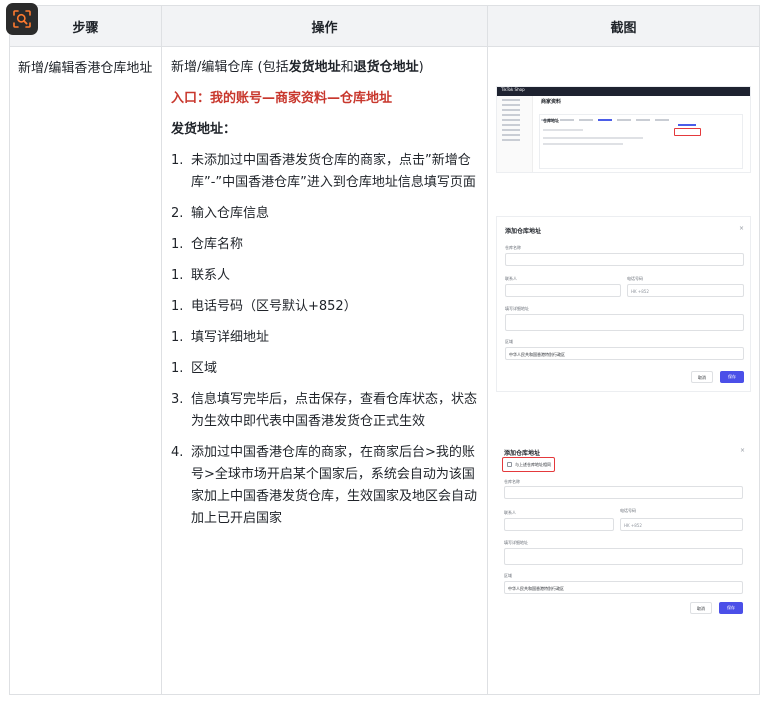 The image size is (777, 704). What do you see at coordinates (207, 244) in the screenshot?
I see `list-item: 1. 仓库名称` at bounding box center [207, 244].